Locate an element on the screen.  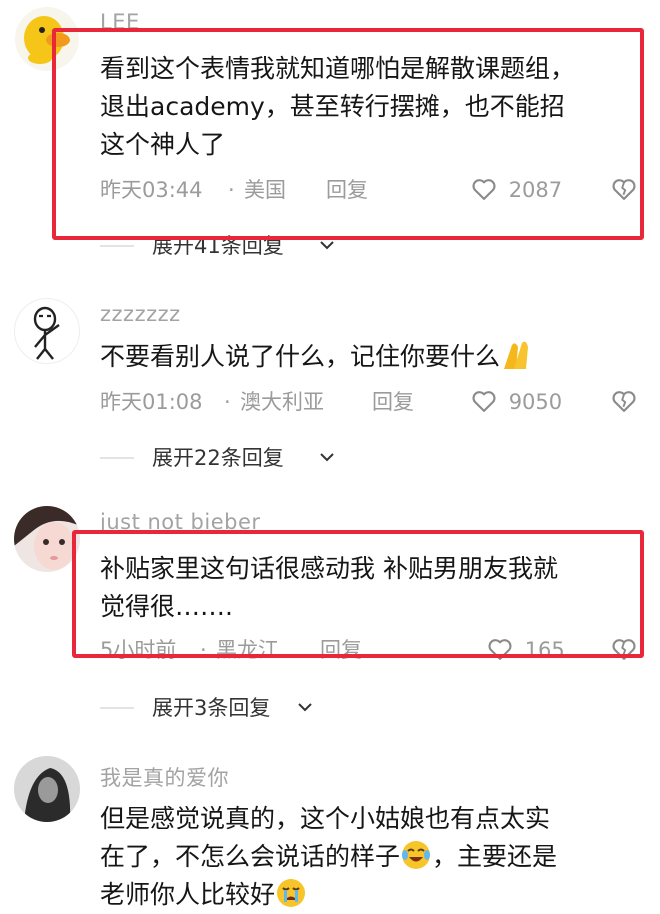
like-button: 2087 is located at coordinates (516, 190).